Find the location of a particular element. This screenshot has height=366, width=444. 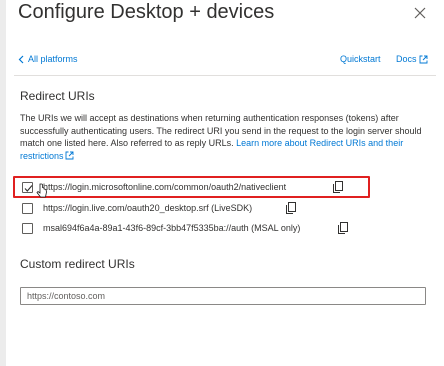

all-platforms-link: All platforms is located at coordinates (48, 59).